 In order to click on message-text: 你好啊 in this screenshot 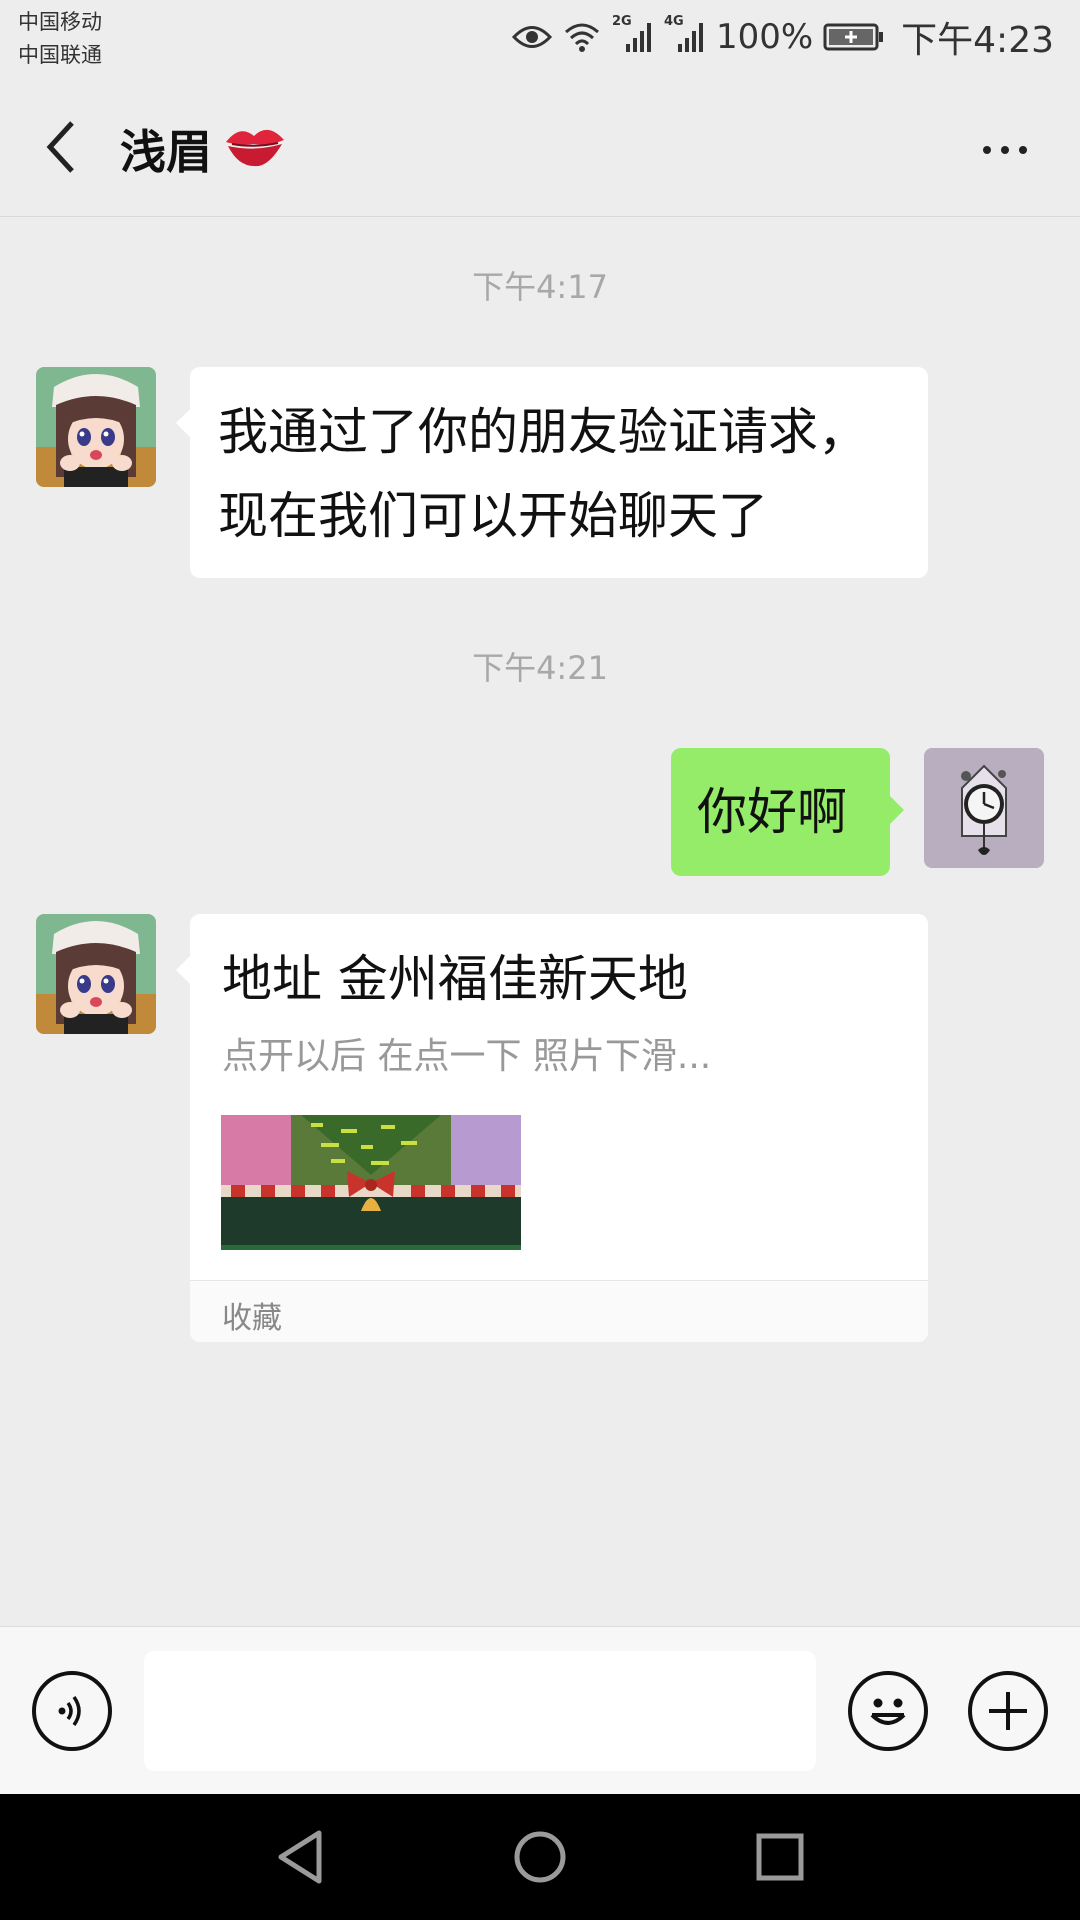, I will do `click(772, 812)`.